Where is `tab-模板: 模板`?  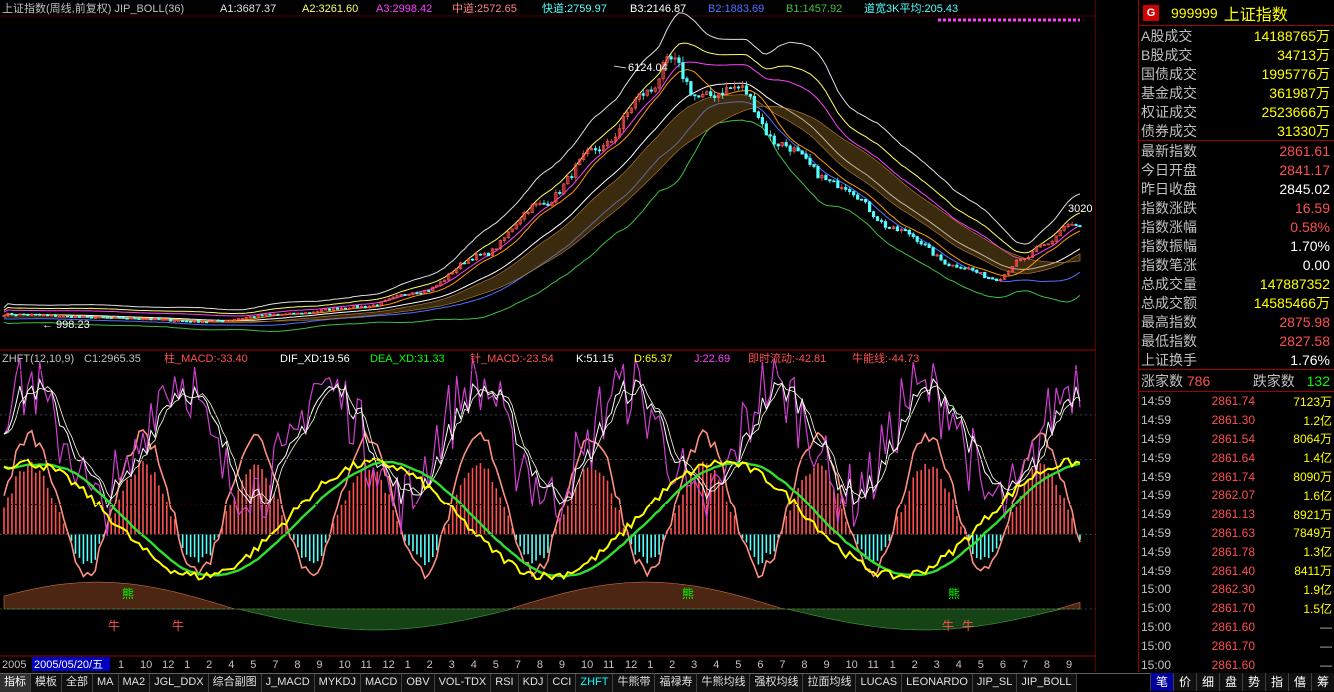 tab-模板: 模板 is located at coordinates (46, 683).